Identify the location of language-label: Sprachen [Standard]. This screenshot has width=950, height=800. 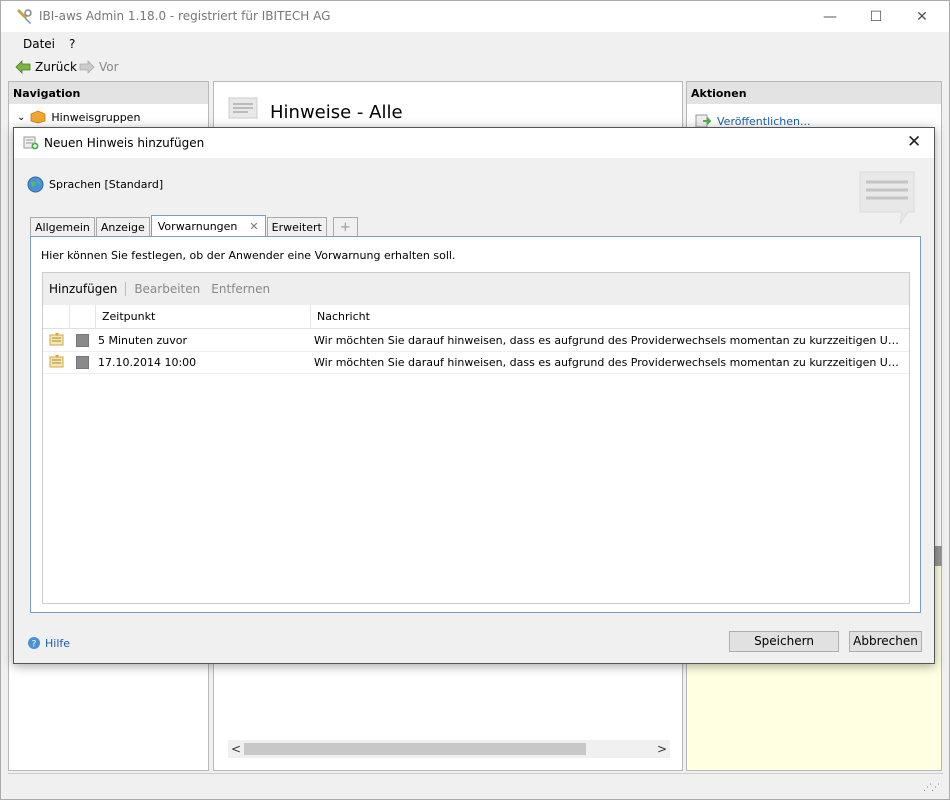
(106, 184).